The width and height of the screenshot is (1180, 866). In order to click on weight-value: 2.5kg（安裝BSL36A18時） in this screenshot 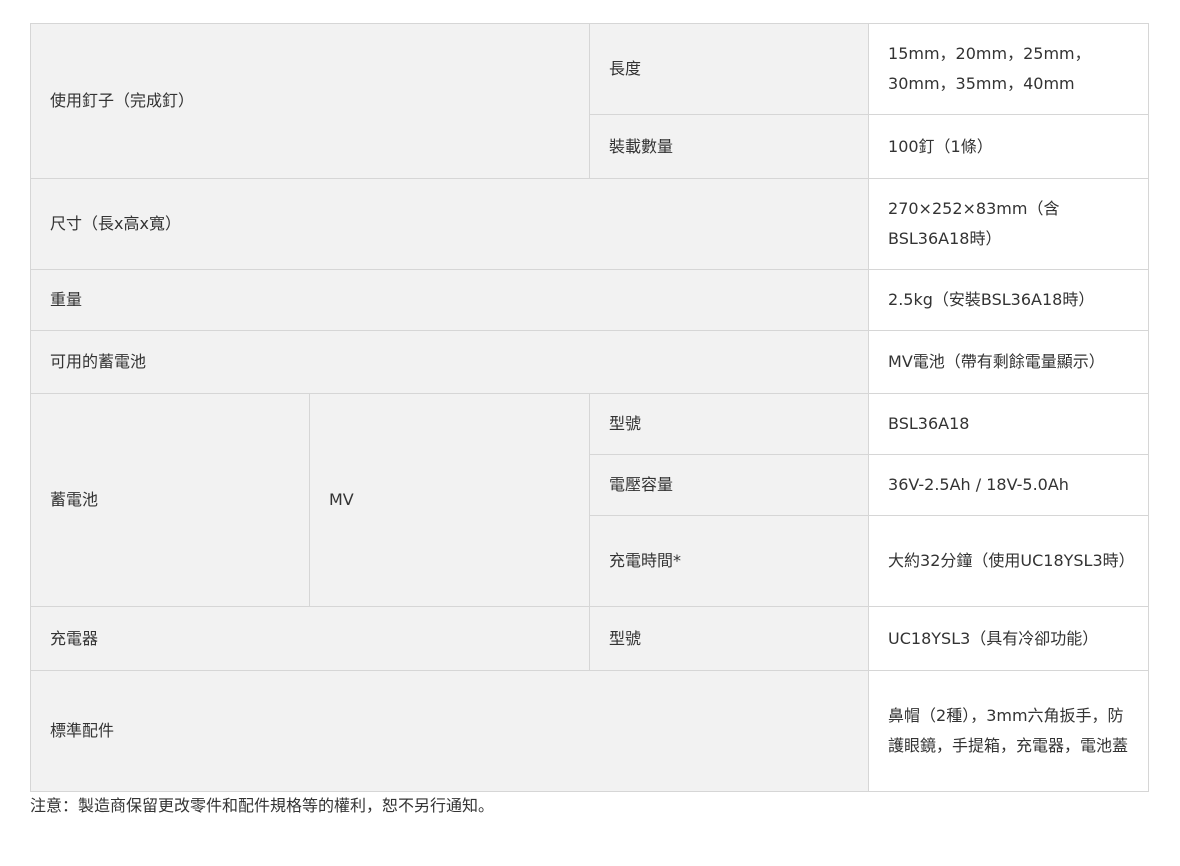, I will do `click(1009, 300)`.